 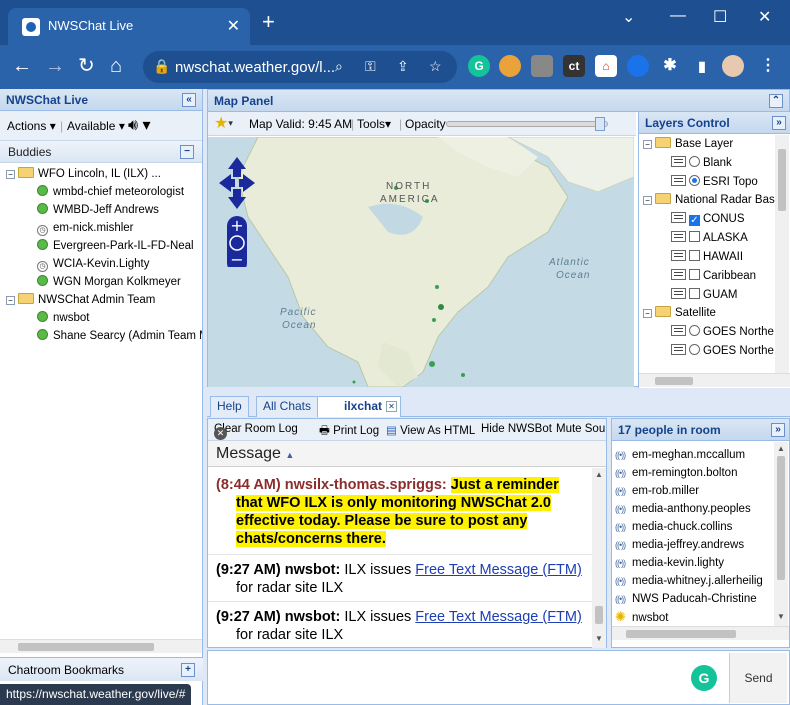 What do you see at coordinates (679, 545) in the screenshot?
I see `roster-person: ((•)) media-jeffrey.andrews` at bounding box center [679, 545].